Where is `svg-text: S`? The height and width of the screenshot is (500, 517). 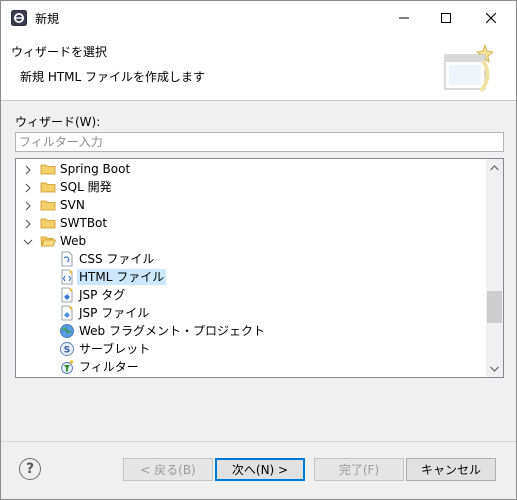
svg-text: S is located at coordinates (67, 351).